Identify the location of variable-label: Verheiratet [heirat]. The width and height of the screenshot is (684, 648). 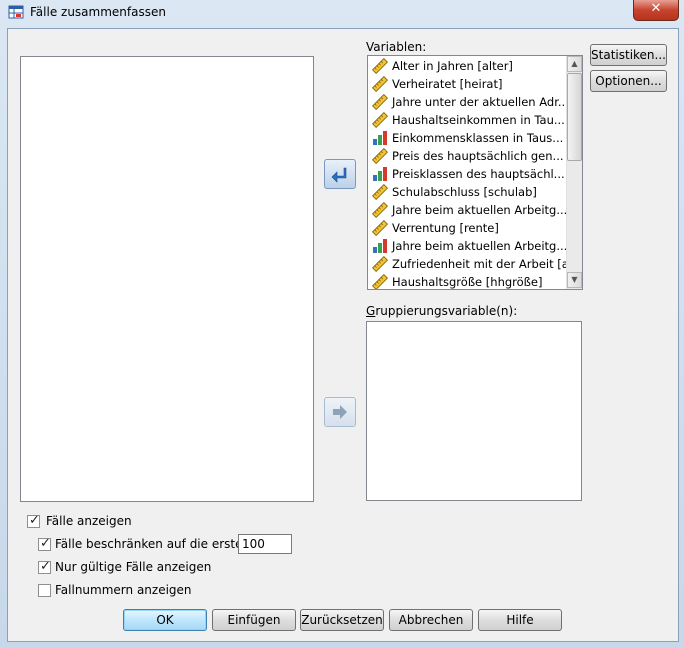
(447, 84).